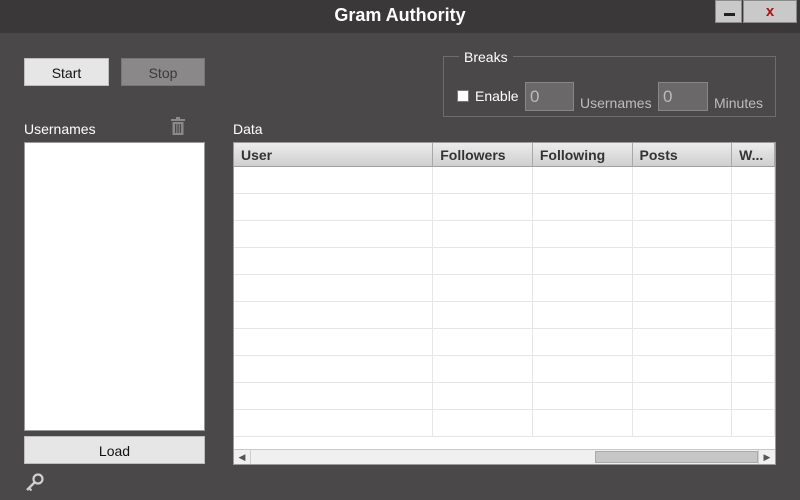 The height and width of the screenshot is (500, 800). I want to click on start-button: Start, so click(66, 72).